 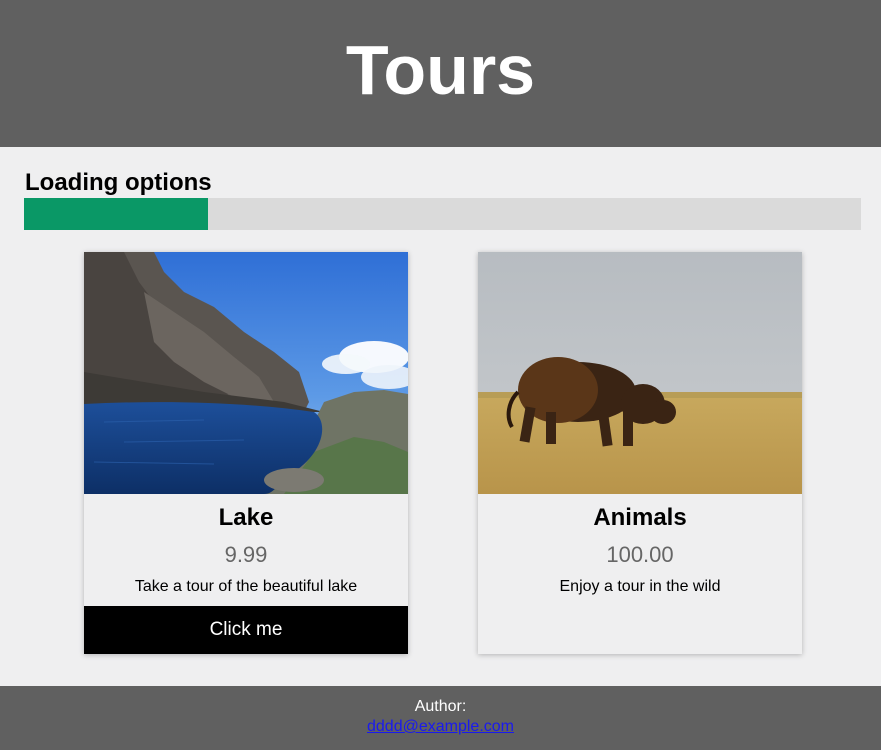 I want to click on bison-image, so click(x=640, y=373).